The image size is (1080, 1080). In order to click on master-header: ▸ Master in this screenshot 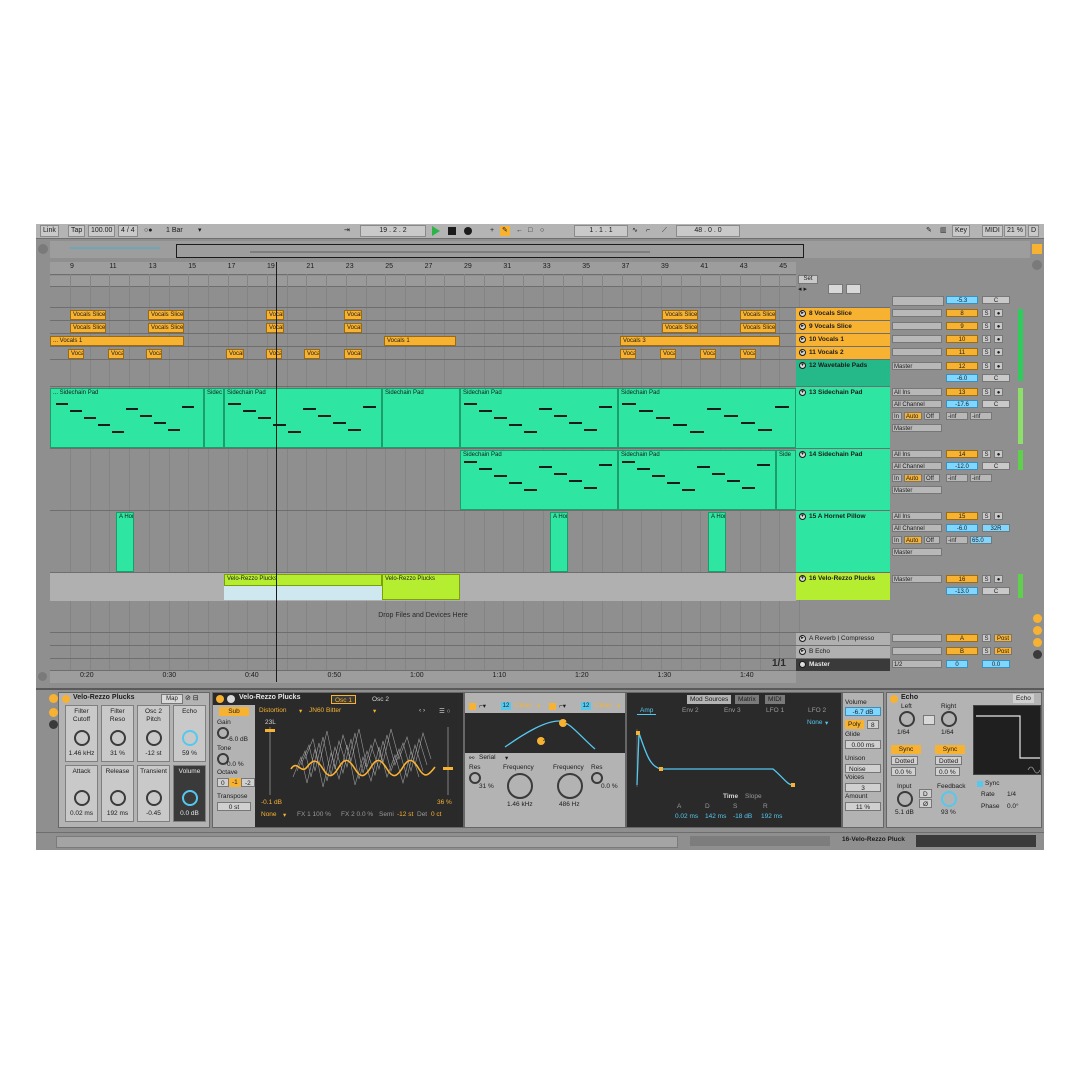, I will do `click(843, 664)`.